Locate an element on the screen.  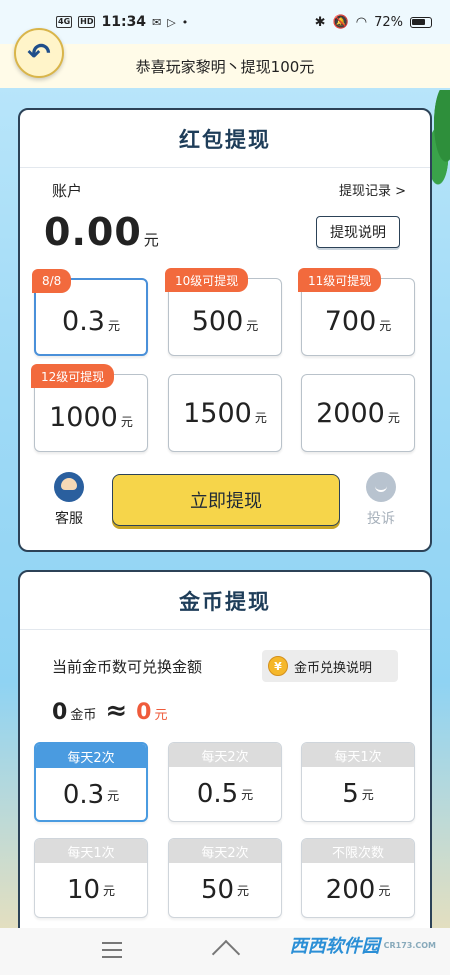
back-arrow-icon: ↶ is located at coordinates (39, 53).